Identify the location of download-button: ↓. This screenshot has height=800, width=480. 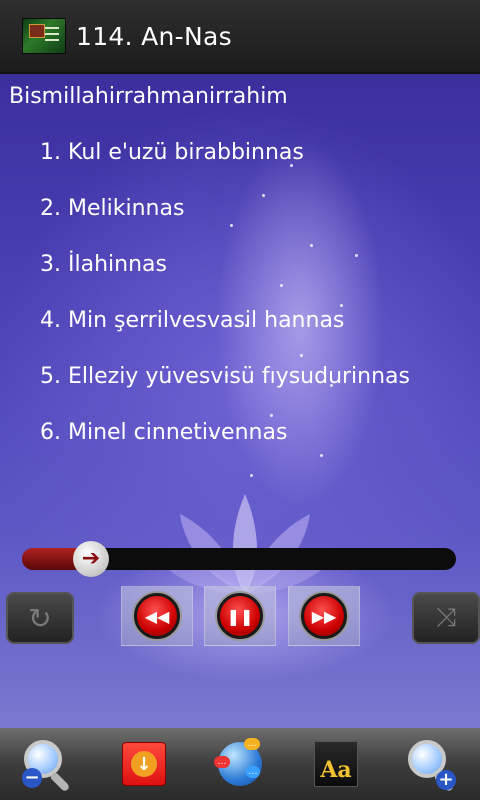
(144, 764).